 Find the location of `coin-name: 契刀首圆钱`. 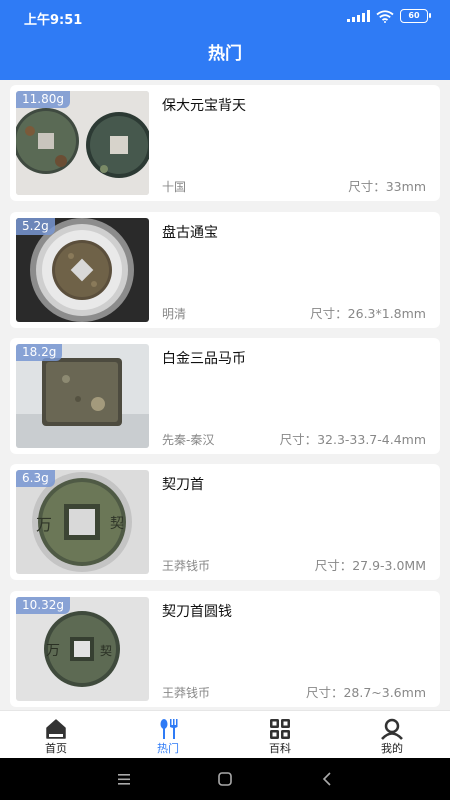

coin-name: 契刀首圆钱 is located at coordinates (197, 612).